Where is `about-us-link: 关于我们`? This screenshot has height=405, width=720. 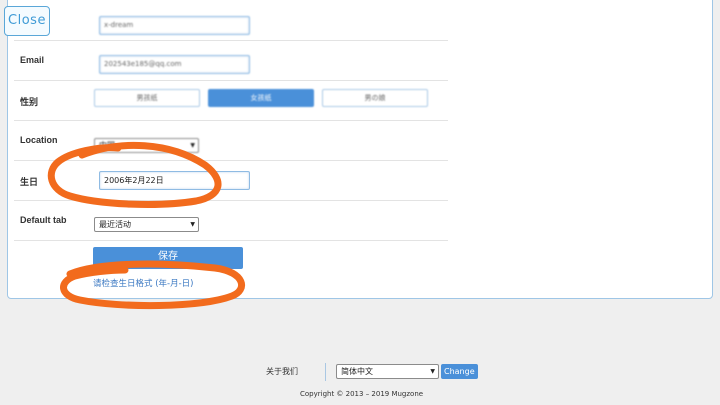 about-us-link: 关于我们 is located at coordinates (282, 371).